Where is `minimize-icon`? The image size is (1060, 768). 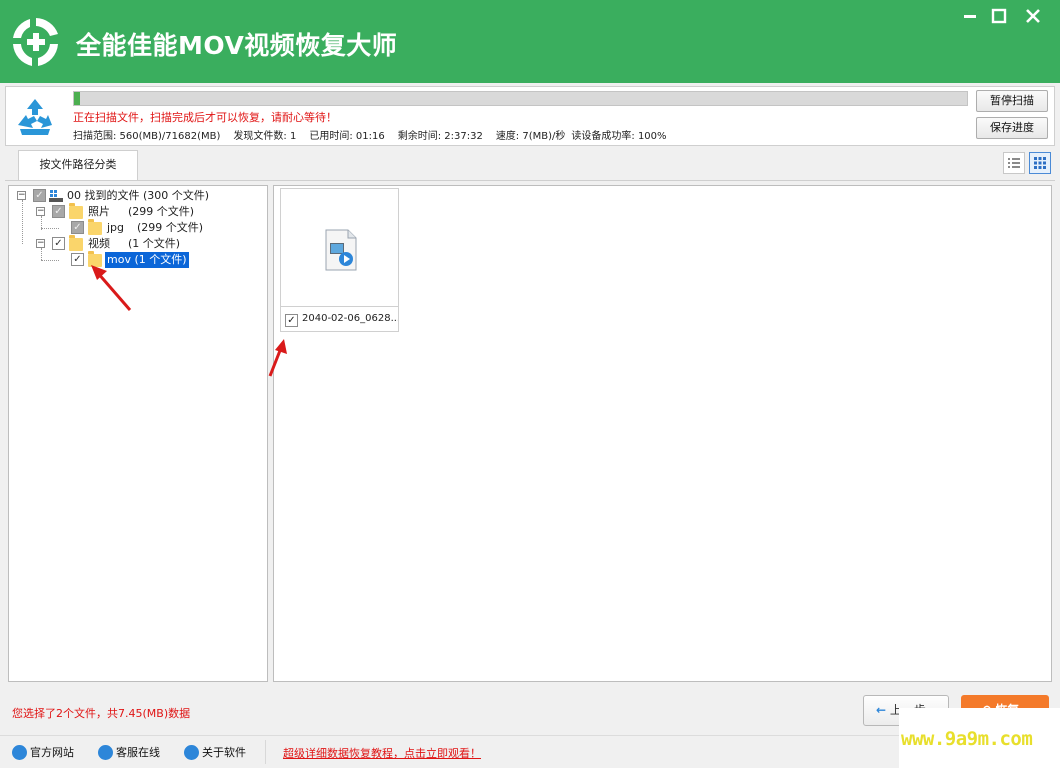 minimize-icon is located at coordinates (970, 16).